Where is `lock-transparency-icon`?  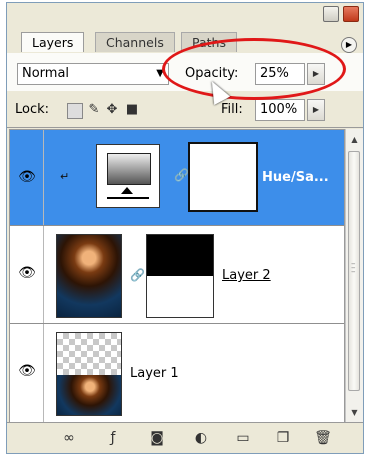
lock-transparency-icon is located at coordinates (75, 111).